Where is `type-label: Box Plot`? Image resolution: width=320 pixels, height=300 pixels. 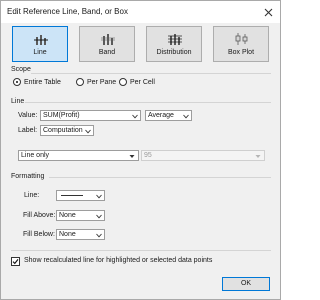 type-label: Box Plot is located at coordinates (241, 52).